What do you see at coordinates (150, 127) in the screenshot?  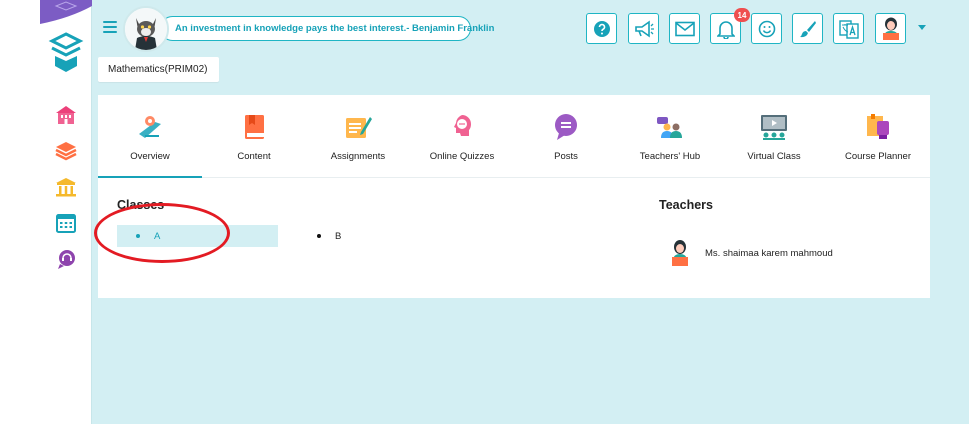 I see `overview-icon` at bounding box center [150, 127].